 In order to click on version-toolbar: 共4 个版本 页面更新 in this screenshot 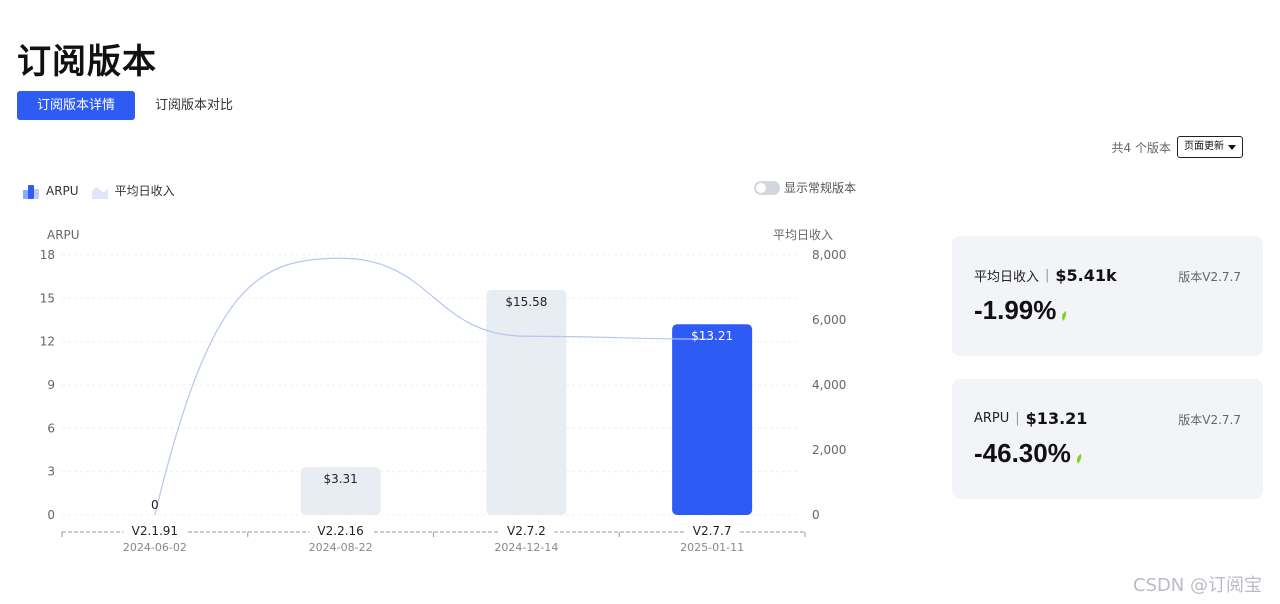, I will do `click(1177, 147)`.